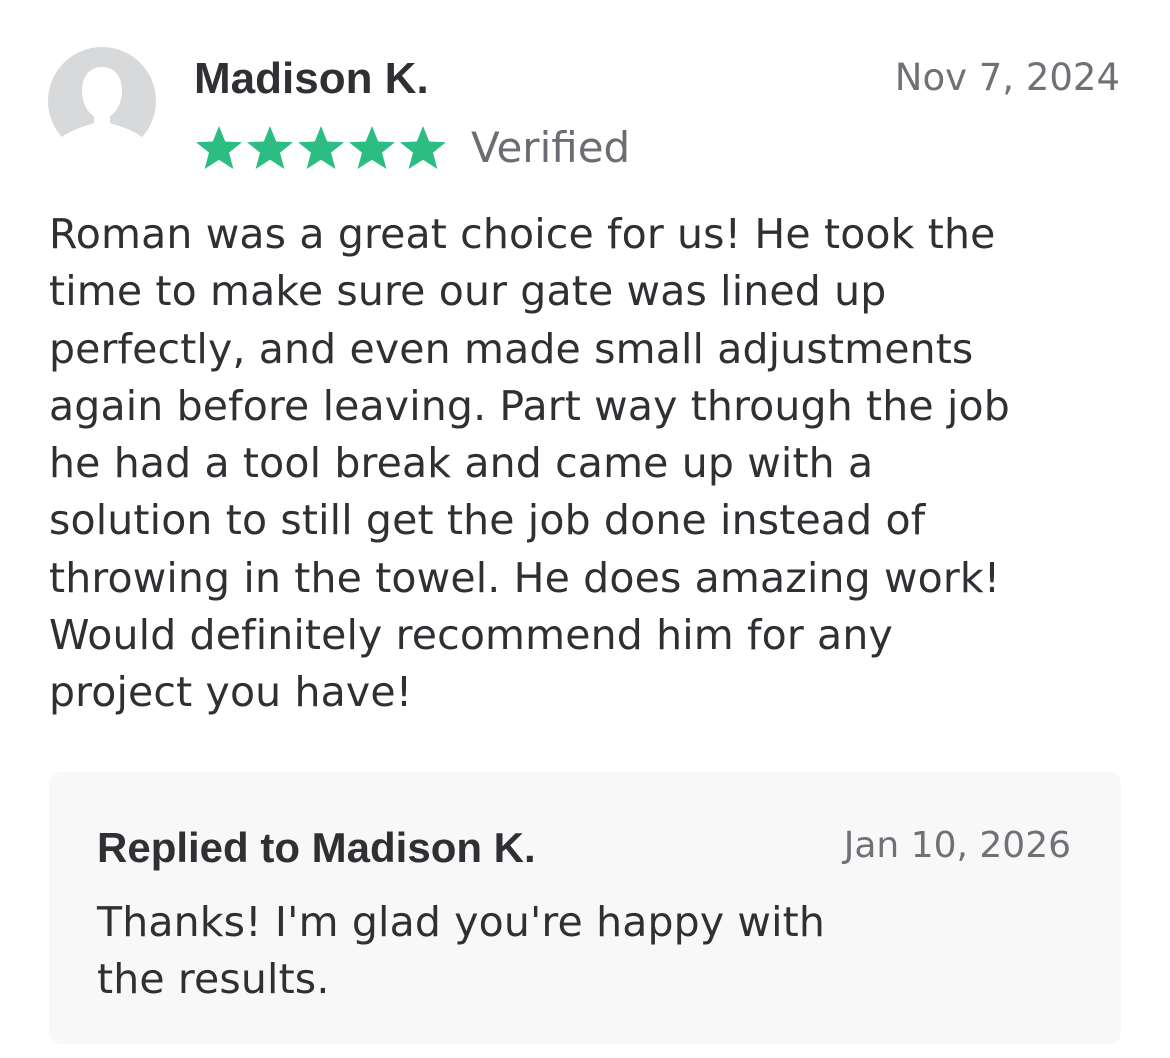  Describe the element at coordinates (468, 291) in the screenshot. I see `review-text-line: time to make sure our gate was lined up` at that location.